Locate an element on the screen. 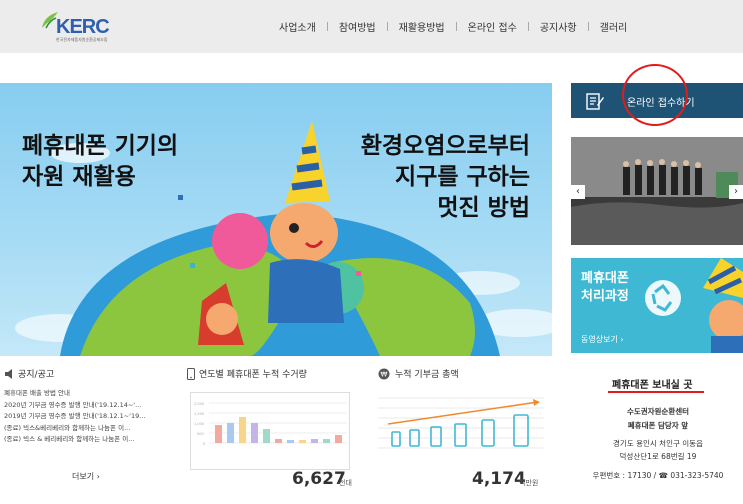 This screenshot has height=504, width=743. document-pen-icon is located at coordinates (595, 101).